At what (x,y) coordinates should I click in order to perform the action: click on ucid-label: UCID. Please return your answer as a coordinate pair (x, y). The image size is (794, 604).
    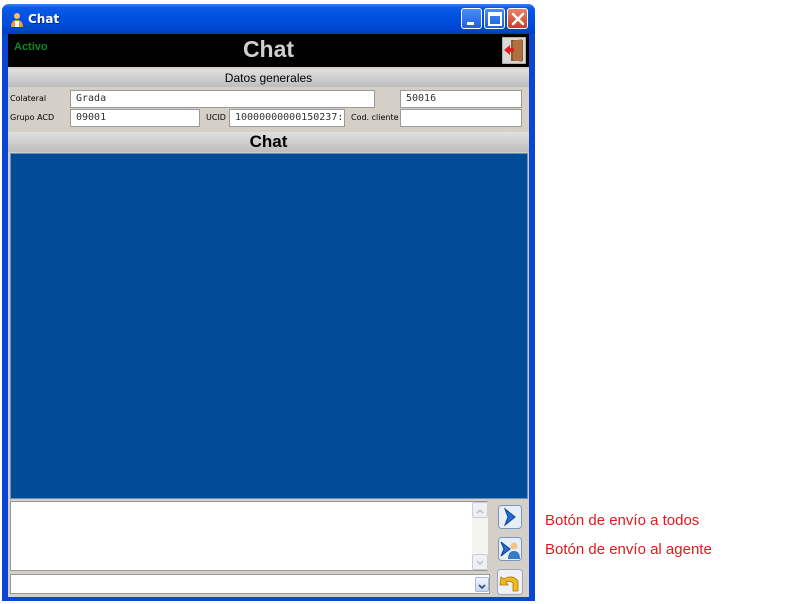
    Looking at the image, I should click on (216, 117).